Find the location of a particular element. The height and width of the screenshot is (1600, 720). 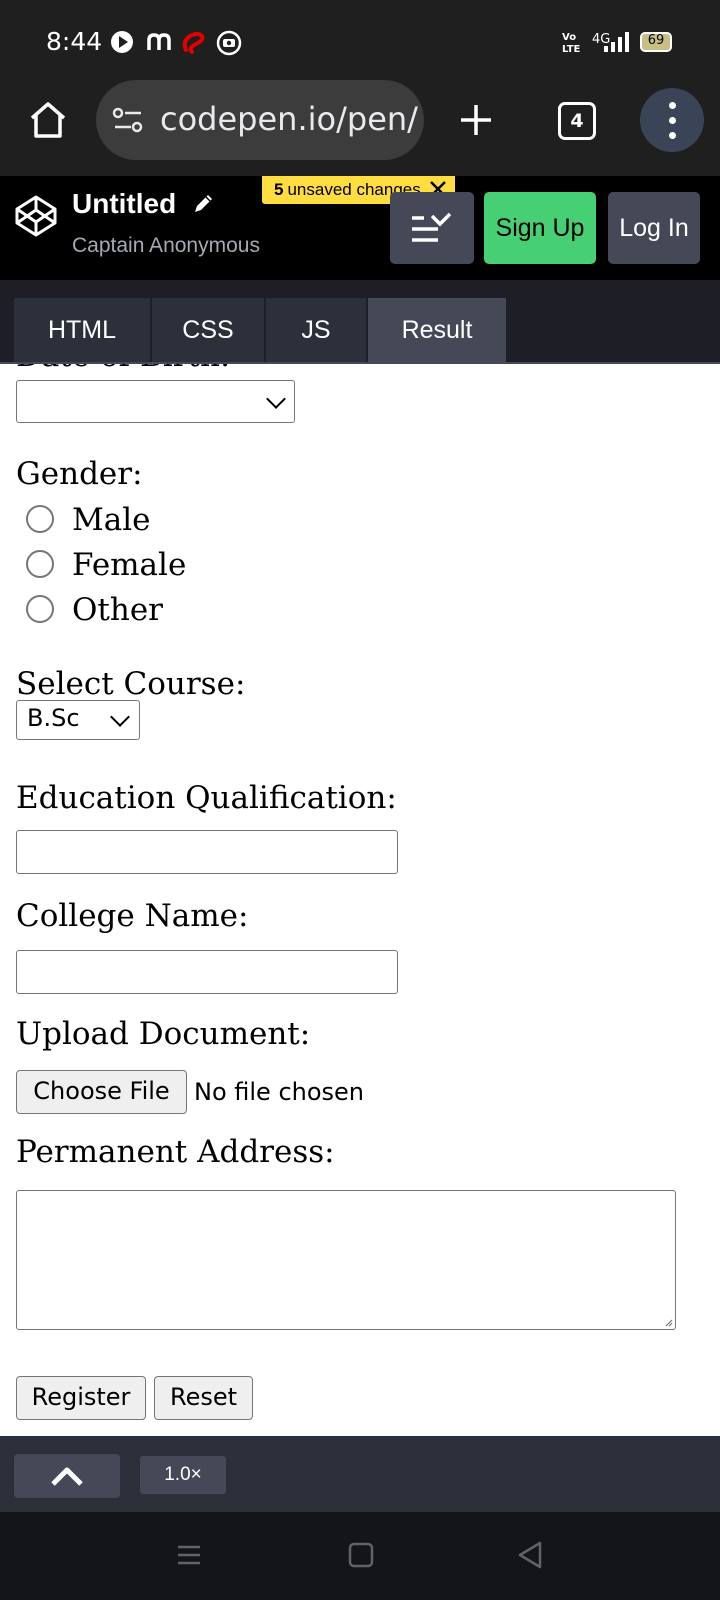

gender-label: Gender: is located at coordinates (79, 474).